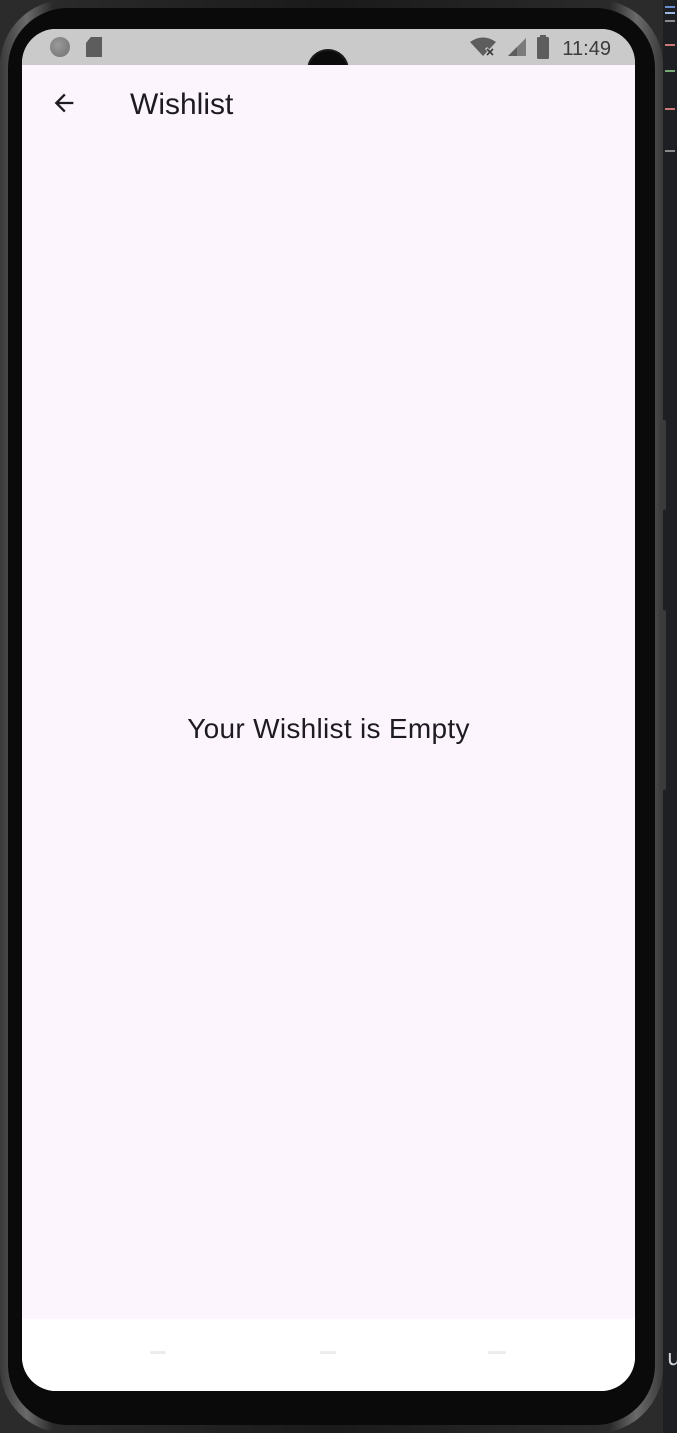 The width and height of the screenshot is (677, 1433). I want to click on top-app-bar: Wishlist, so click(328, 106).